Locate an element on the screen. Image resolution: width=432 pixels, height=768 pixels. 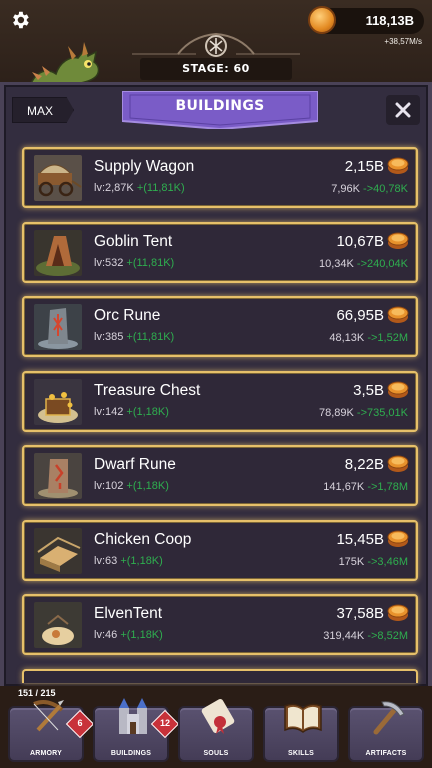
buildings-badge: 12 is located at coordinates (165, 724).